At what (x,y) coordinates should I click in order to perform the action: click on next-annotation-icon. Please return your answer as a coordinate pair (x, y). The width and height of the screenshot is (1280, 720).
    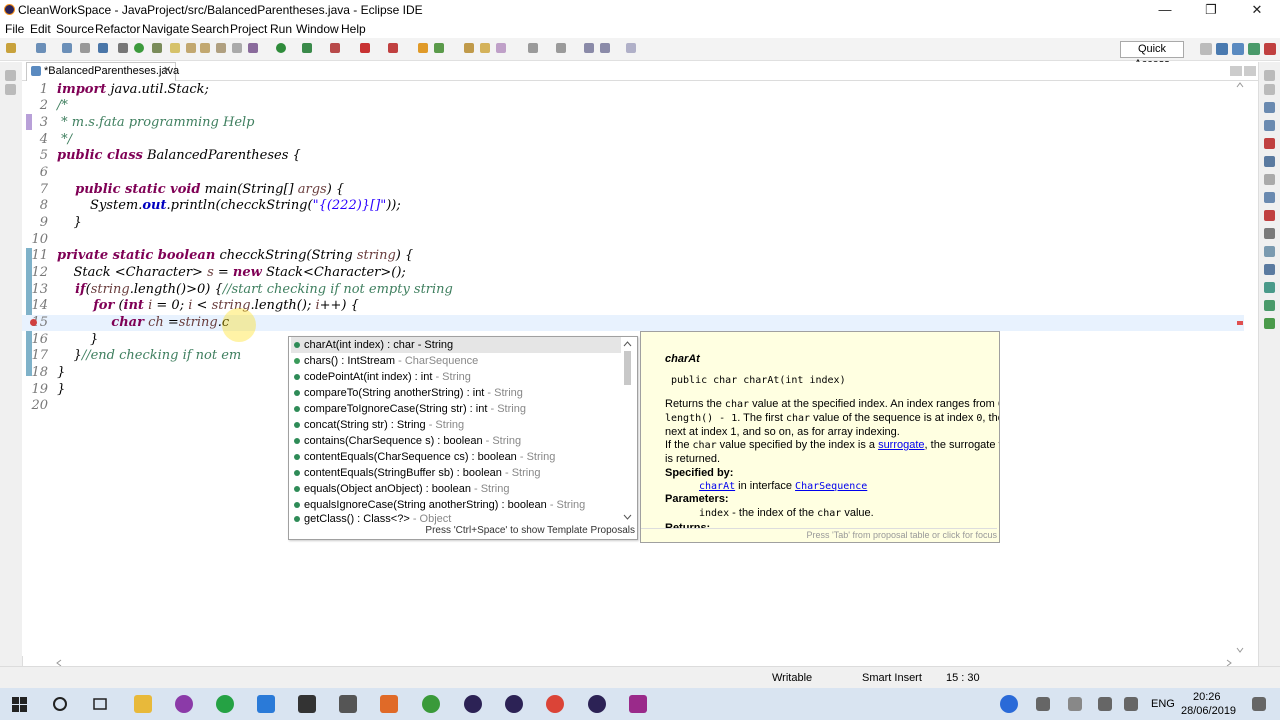
    Looking at the image, I should click on (533, 48).